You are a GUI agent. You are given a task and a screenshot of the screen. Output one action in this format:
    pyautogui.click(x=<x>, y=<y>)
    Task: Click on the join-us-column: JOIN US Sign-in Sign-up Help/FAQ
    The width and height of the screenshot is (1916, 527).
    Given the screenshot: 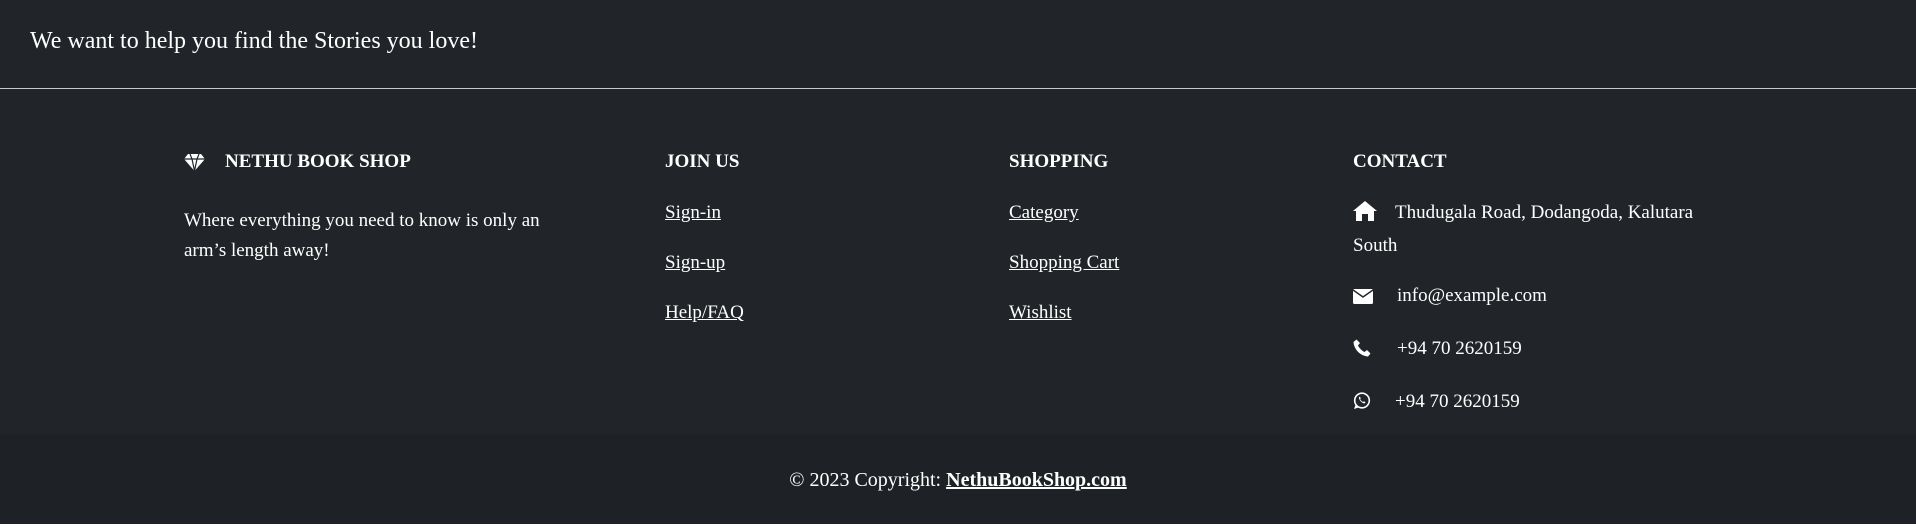 What is the action you would take?
    pyautogui.click(x=704, y=249)
    